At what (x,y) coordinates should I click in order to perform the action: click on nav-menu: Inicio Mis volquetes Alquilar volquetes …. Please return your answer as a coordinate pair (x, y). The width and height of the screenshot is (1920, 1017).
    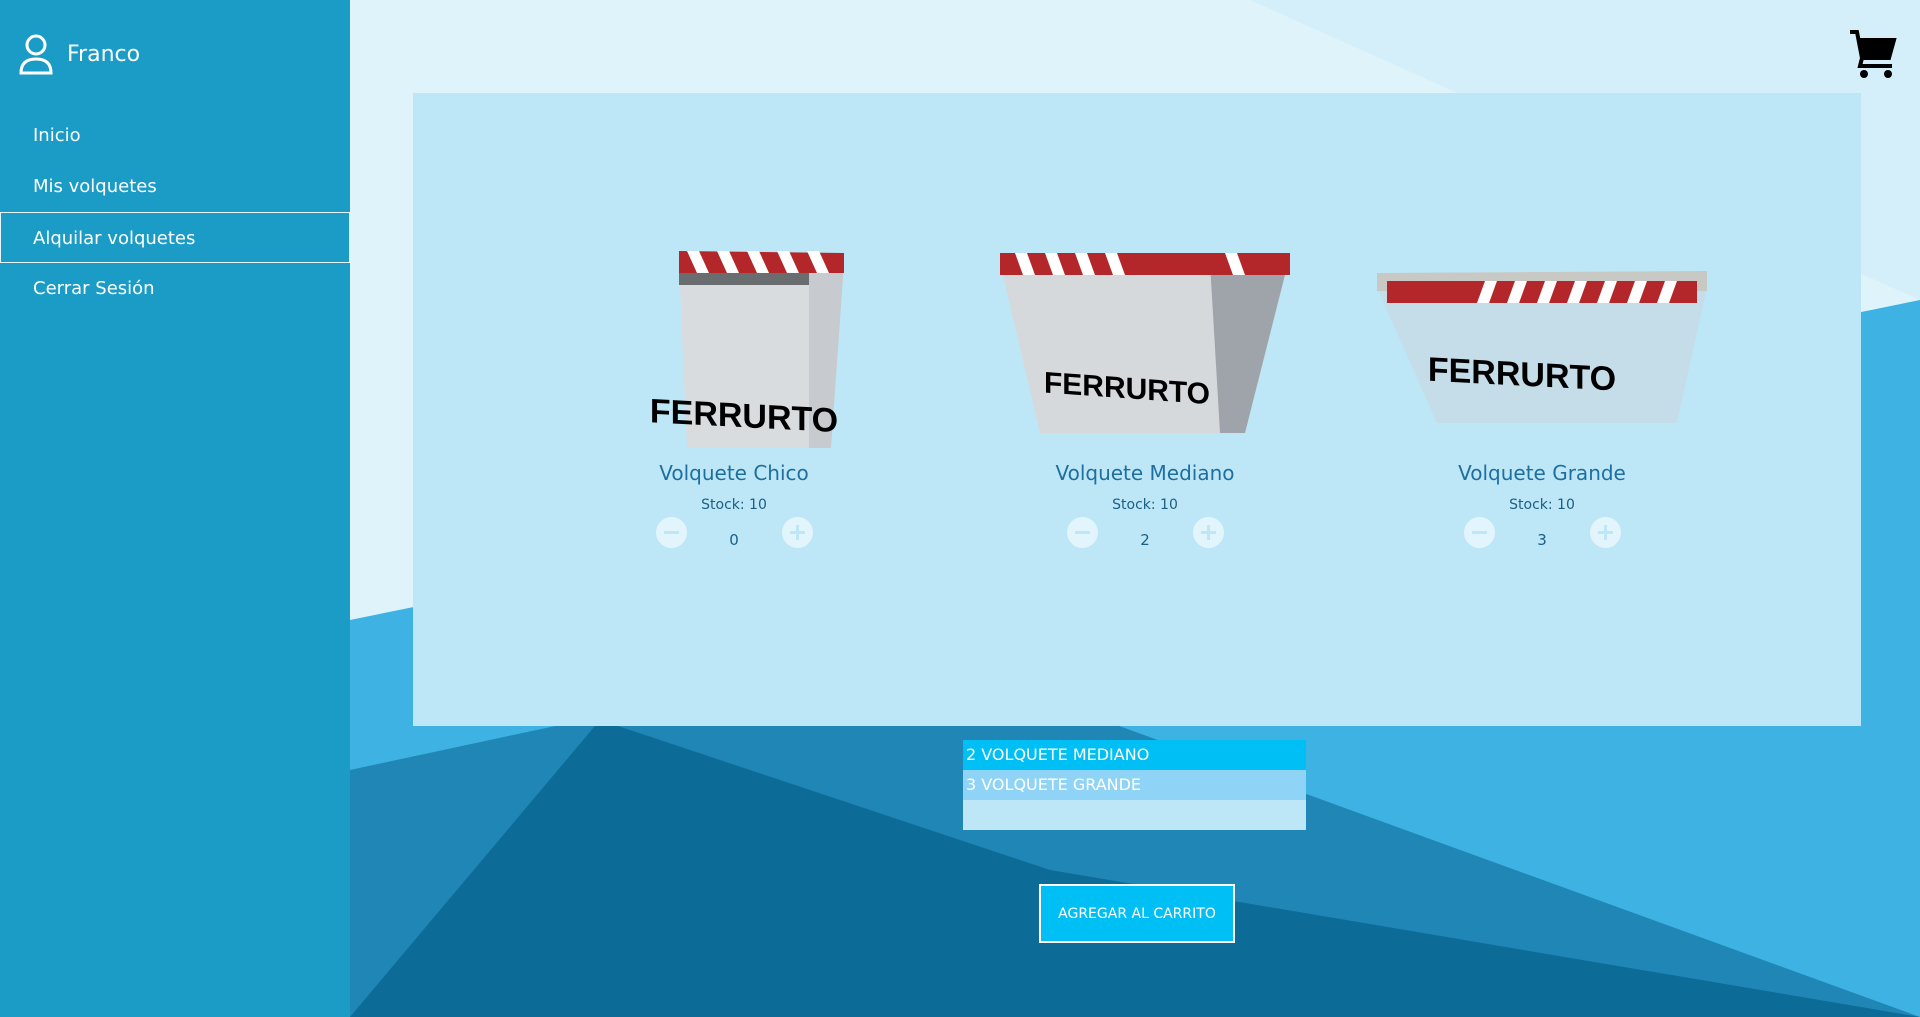
    Looking at the image, I should click on (175, 212).